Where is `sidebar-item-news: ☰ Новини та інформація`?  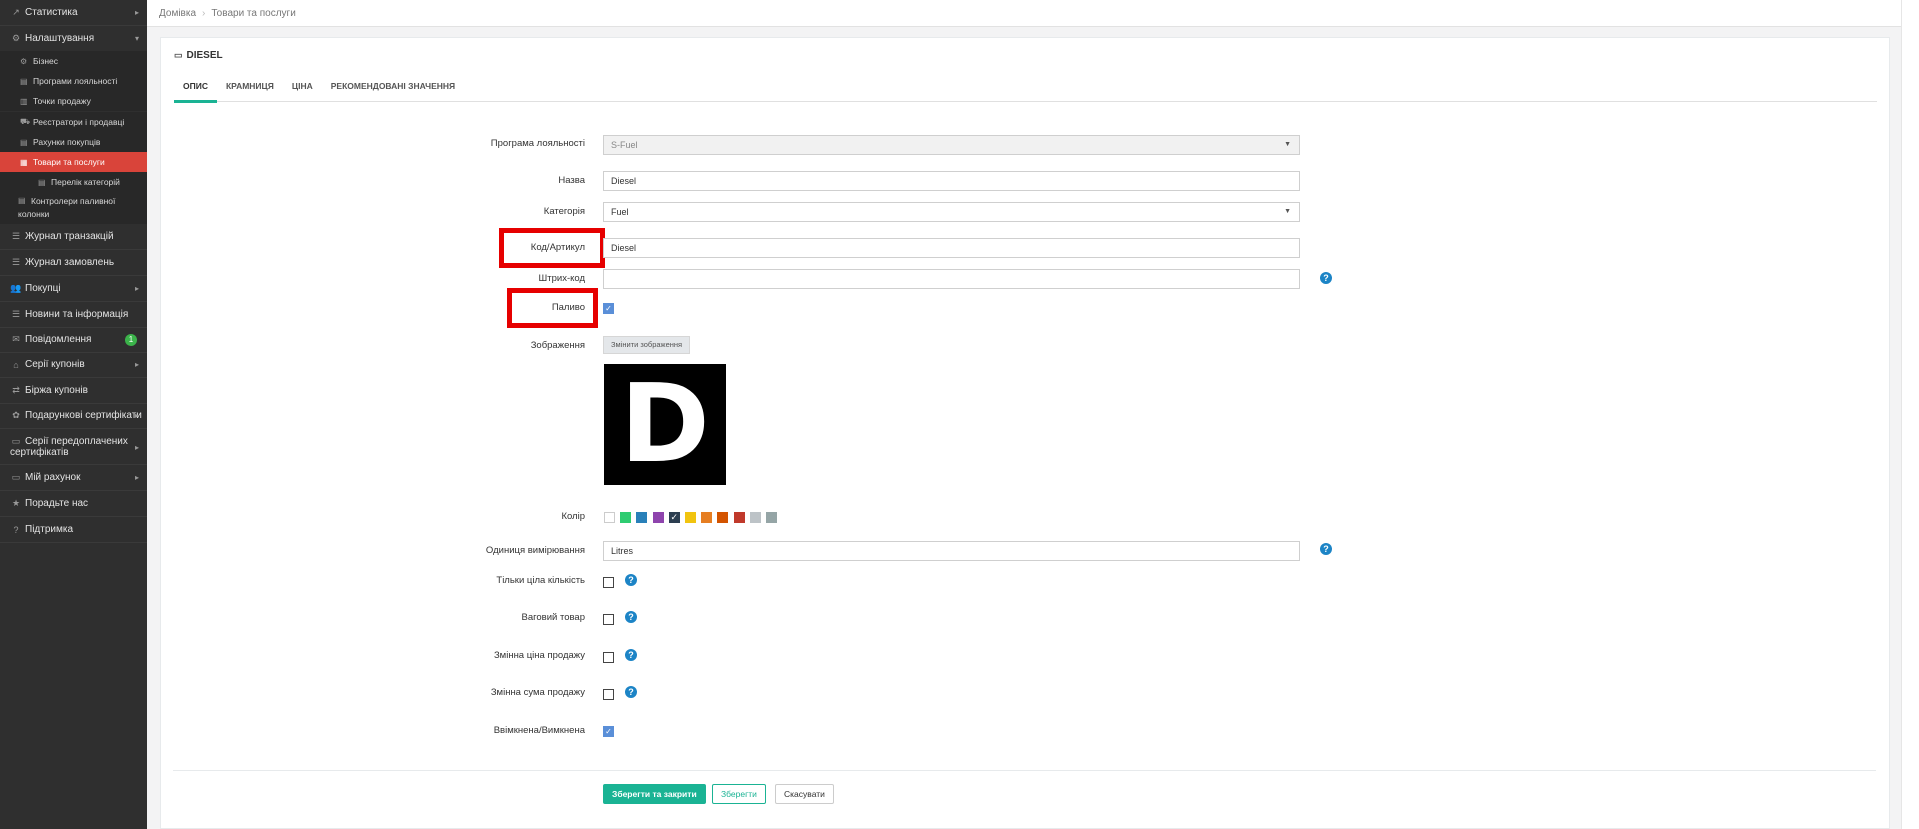 sidebar-item-news: ☰ Новини та інформація is located at coordinates (73, 315).